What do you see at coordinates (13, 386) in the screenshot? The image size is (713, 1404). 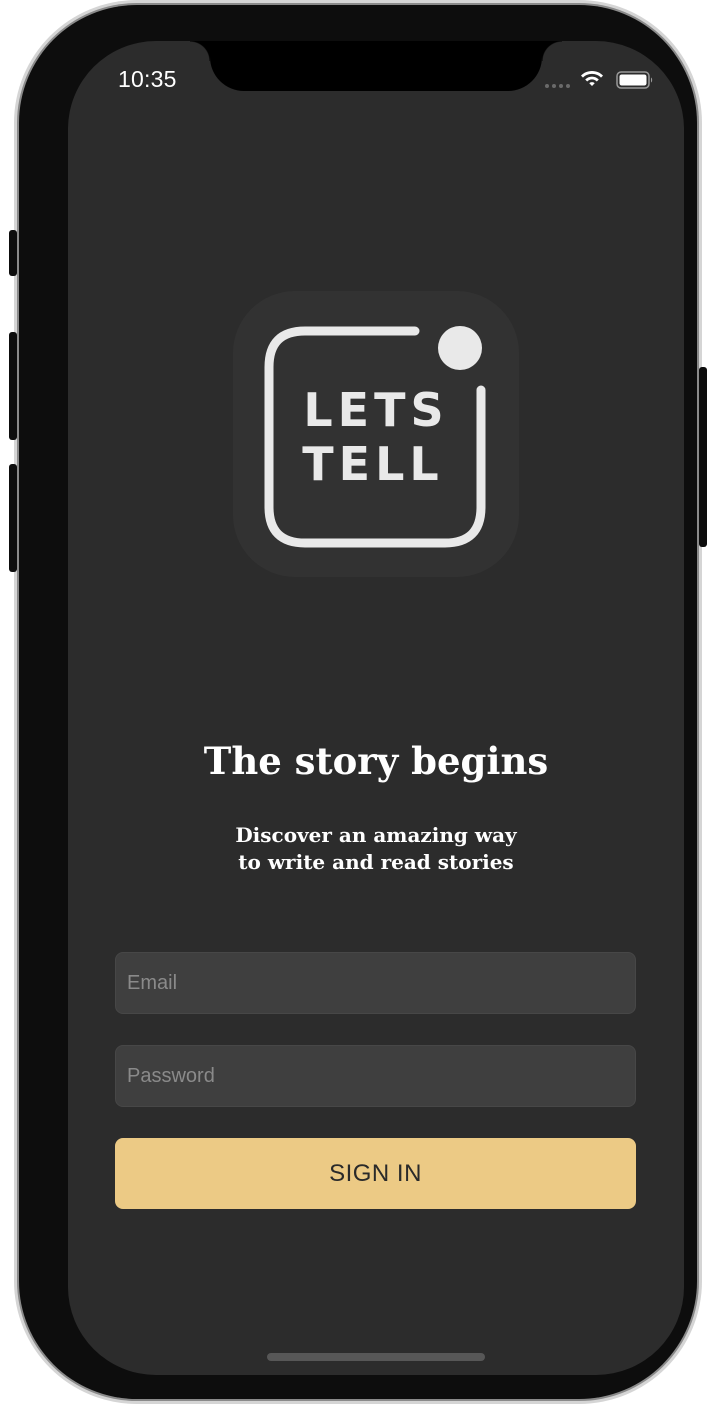 I see `volume-up-button` at bounding box center [13, 386].